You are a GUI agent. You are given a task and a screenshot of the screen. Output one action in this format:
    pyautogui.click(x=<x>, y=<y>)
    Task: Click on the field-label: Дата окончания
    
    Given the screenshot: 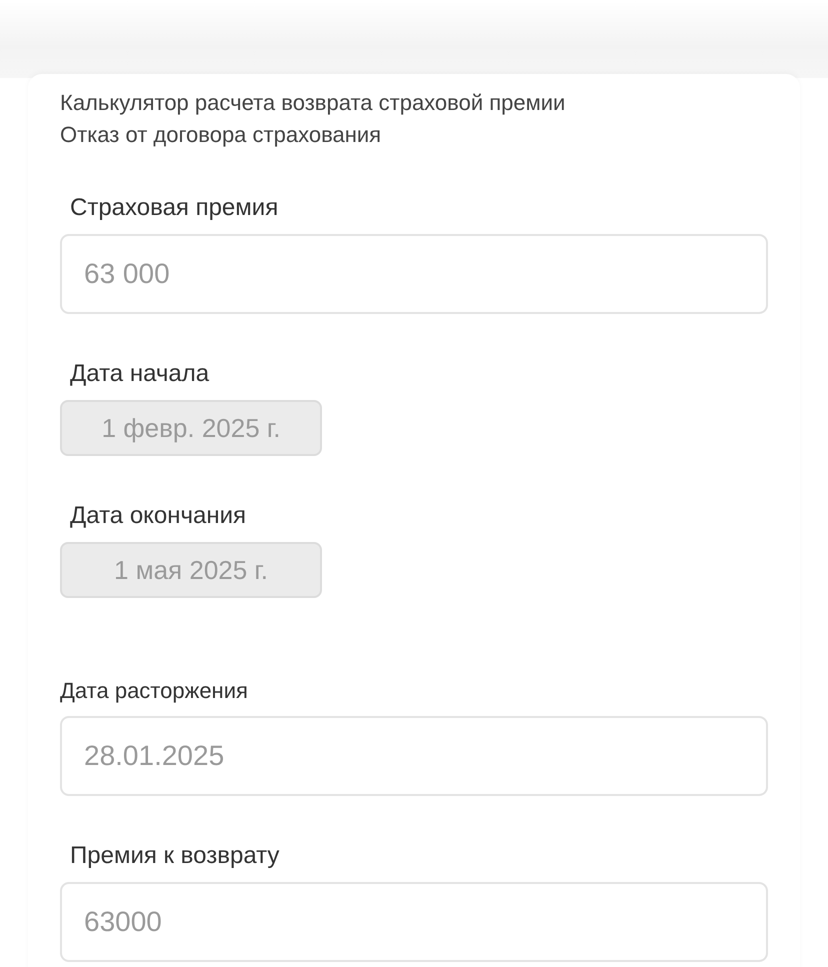 What is the action you would take?
    pyautogui.click(x=159, y=516)
    